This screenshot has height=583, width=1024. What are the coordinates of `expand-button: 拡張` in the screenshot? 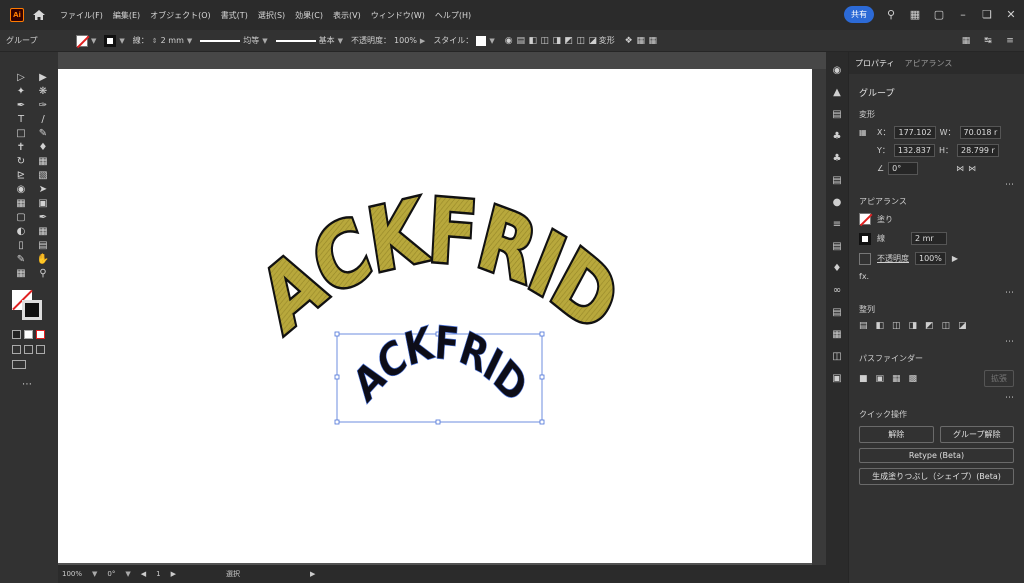 It's located at (999, 378).